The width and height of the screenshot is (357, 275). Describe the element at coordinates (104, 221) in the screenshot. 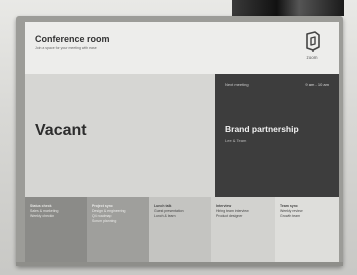

I see `schedule-item-line: Scrum planning` at that location.